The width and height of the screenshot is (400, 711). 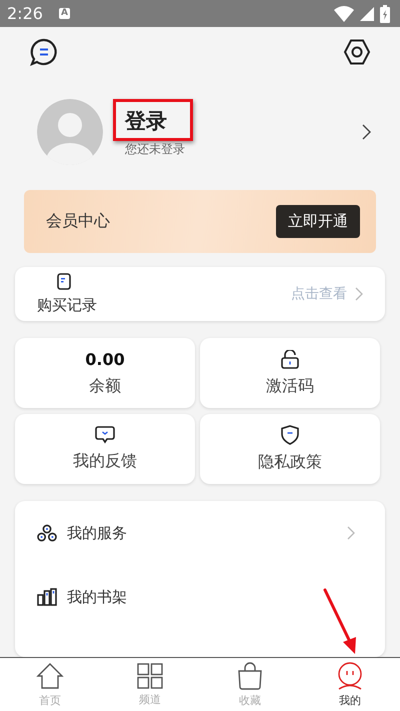 I want to click on home-icon, so click(x=50, y=676).